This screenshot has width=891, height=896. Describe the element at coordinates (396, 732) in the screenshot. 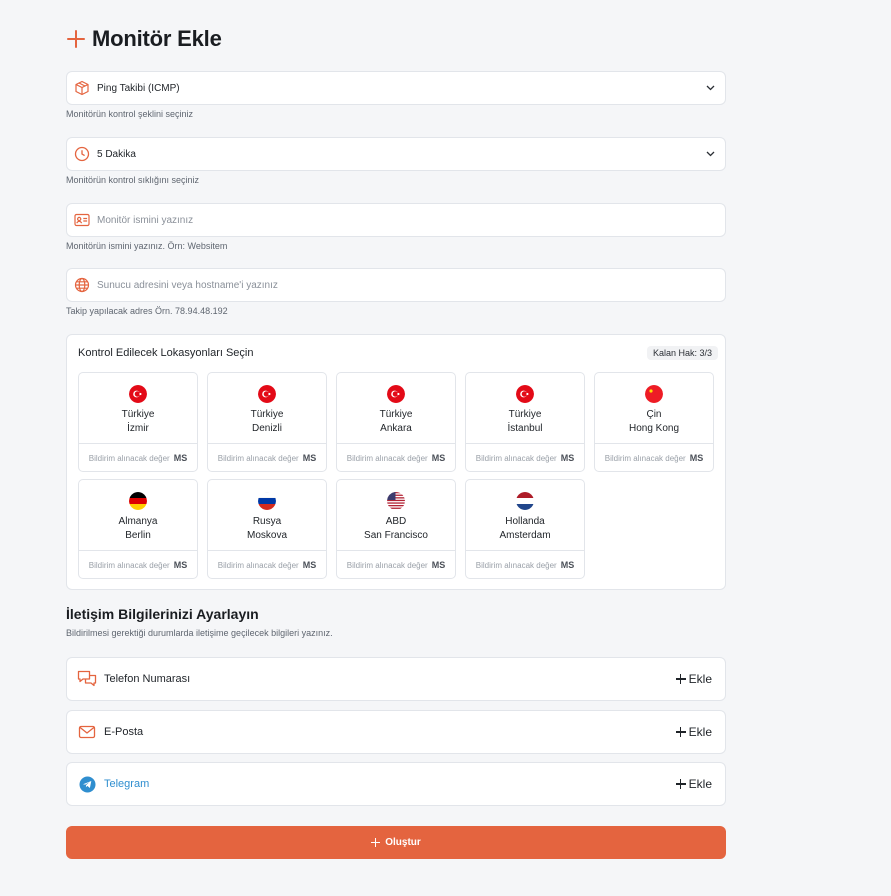

I see `contact-row-email: E-Posta Ekle` at that location.